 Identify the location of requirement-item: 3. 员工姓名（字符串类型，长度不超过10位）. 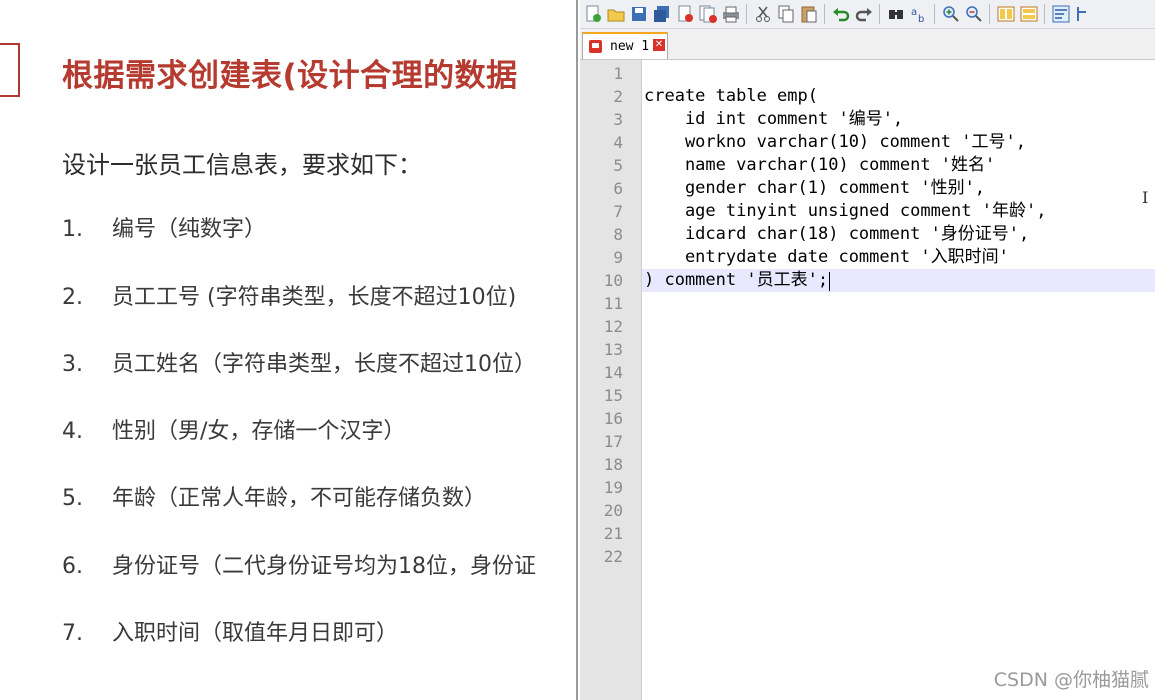
(299, 362).